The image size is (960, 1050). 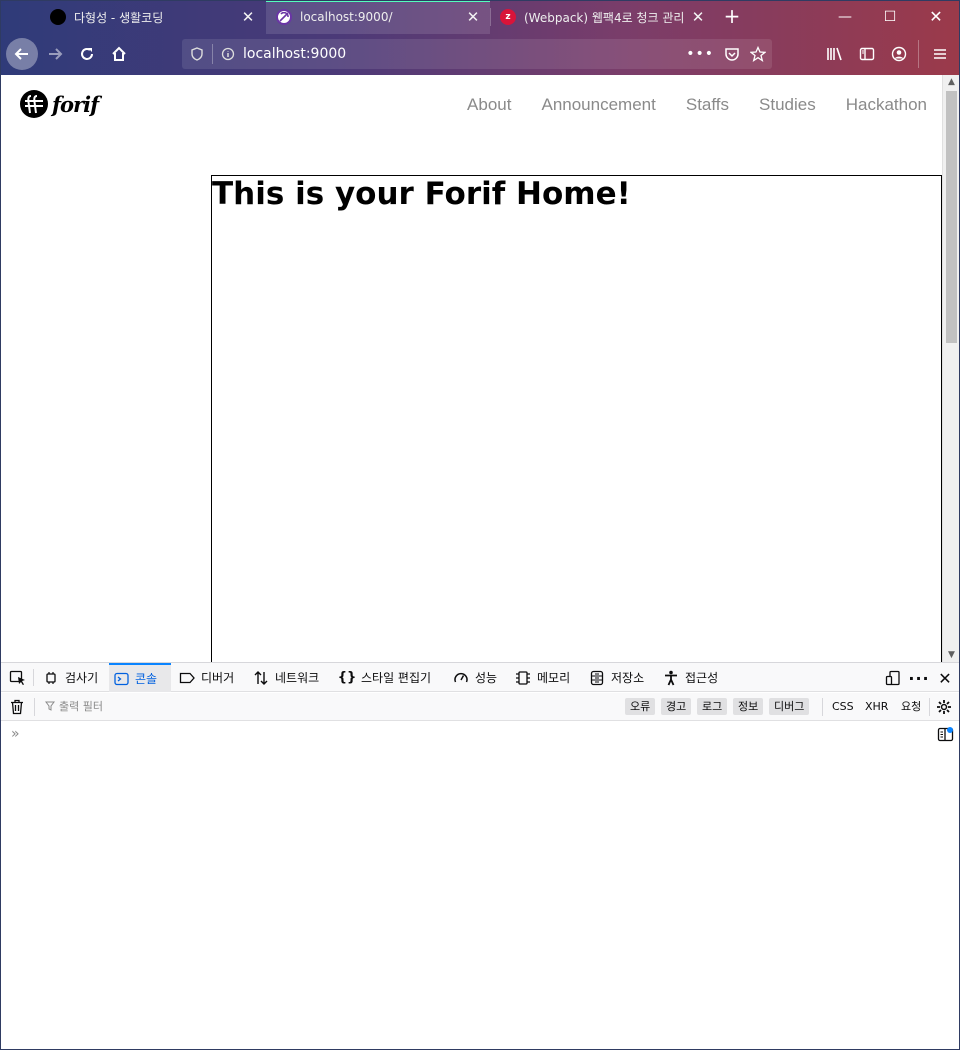 I want to click on tab-title: (Webpack) 웹팩4로 청크 관리, so click(x=604, y=17).